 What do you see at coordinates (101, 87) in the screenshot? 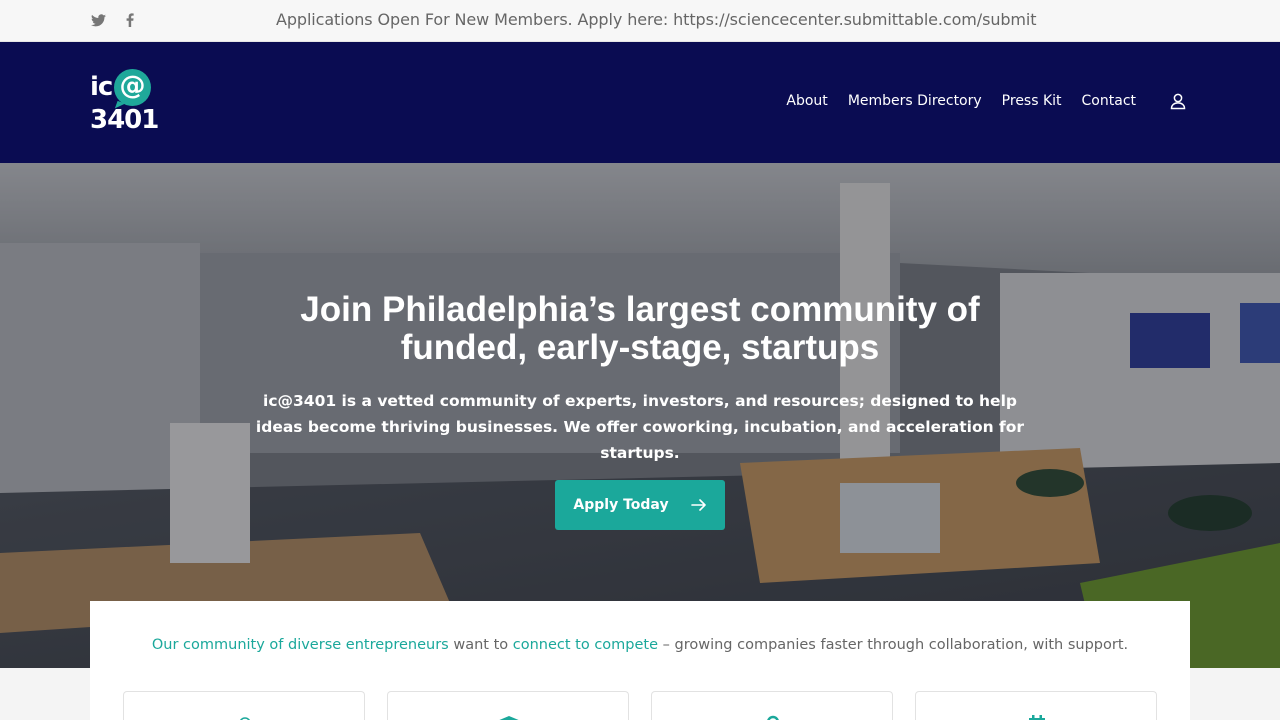
I see `logo-ic-text: ic` at bounding box center [101, 87].